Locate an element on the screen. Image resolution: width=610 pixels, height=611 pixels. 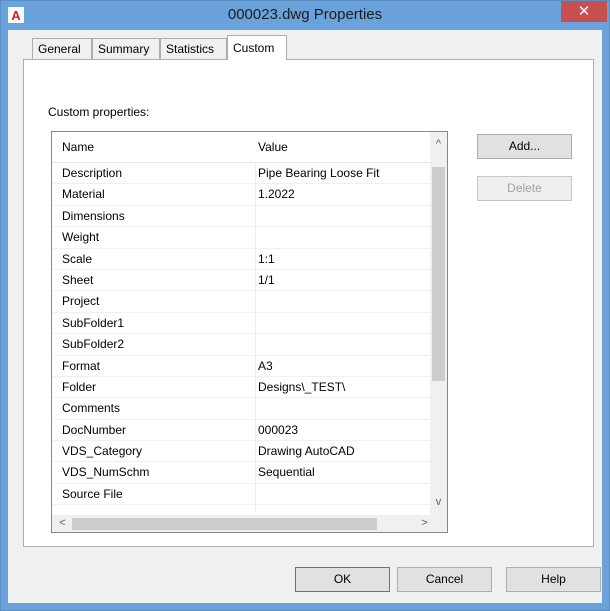
custom-properties-label: Custom properties: is located at coordinates (99, 112).